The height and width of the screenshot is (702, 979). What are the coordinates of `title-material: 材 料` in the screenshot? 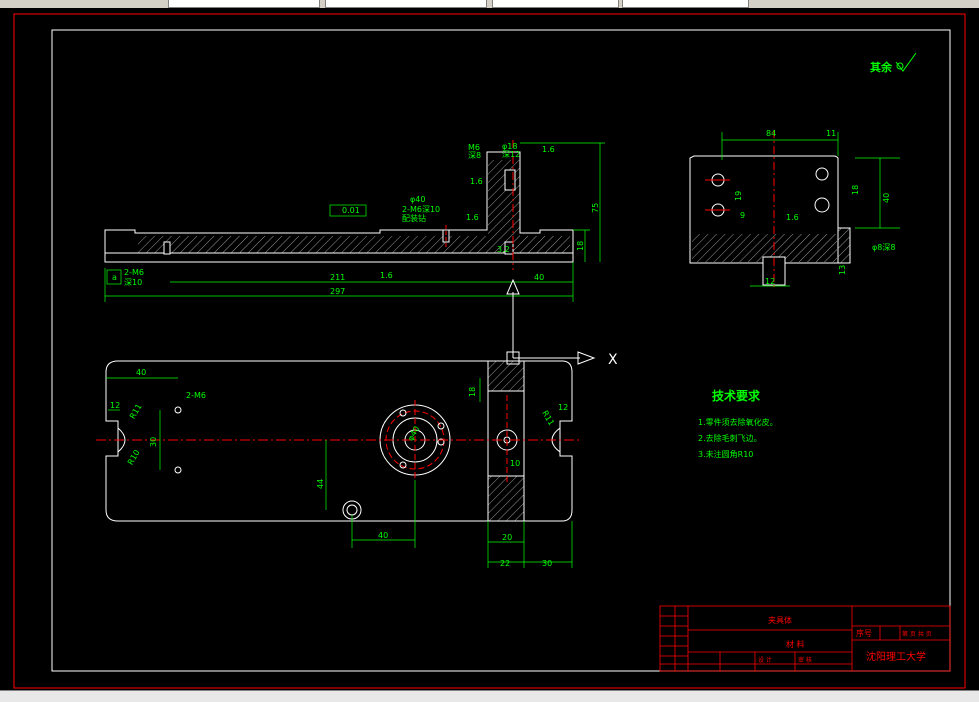 It's located at (795, 644).